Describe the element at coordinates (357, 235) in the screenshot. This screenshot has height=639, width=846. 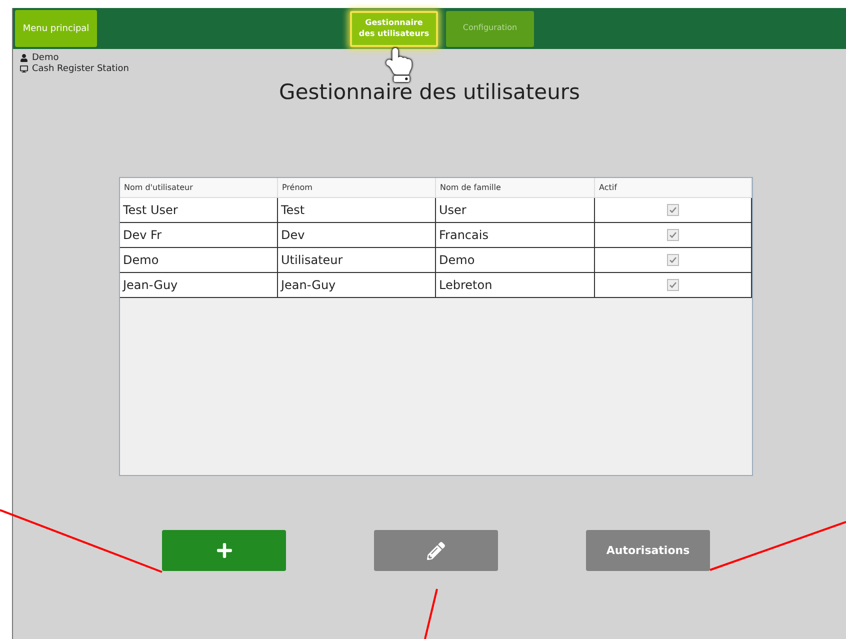
I see `table-cell: Dev` at that location.